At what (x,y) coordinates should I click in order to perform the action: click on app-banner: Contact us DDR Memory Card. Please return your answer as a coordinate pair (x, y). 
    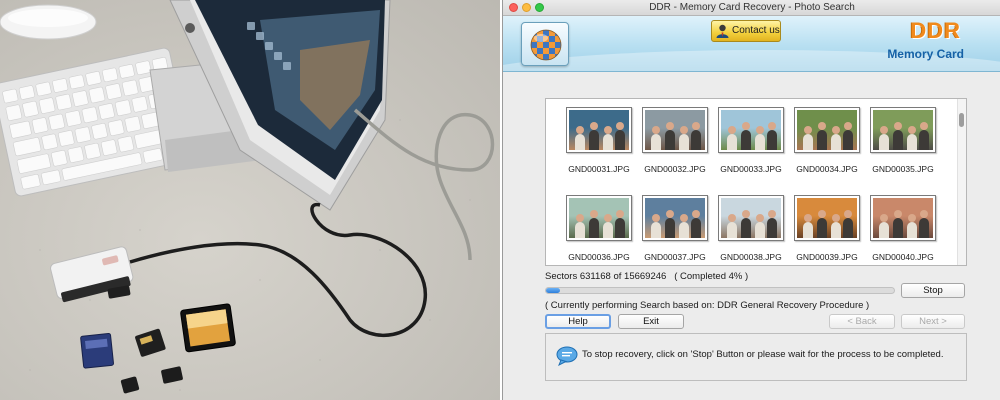
    Looking at the image, I should click on (751, 44).